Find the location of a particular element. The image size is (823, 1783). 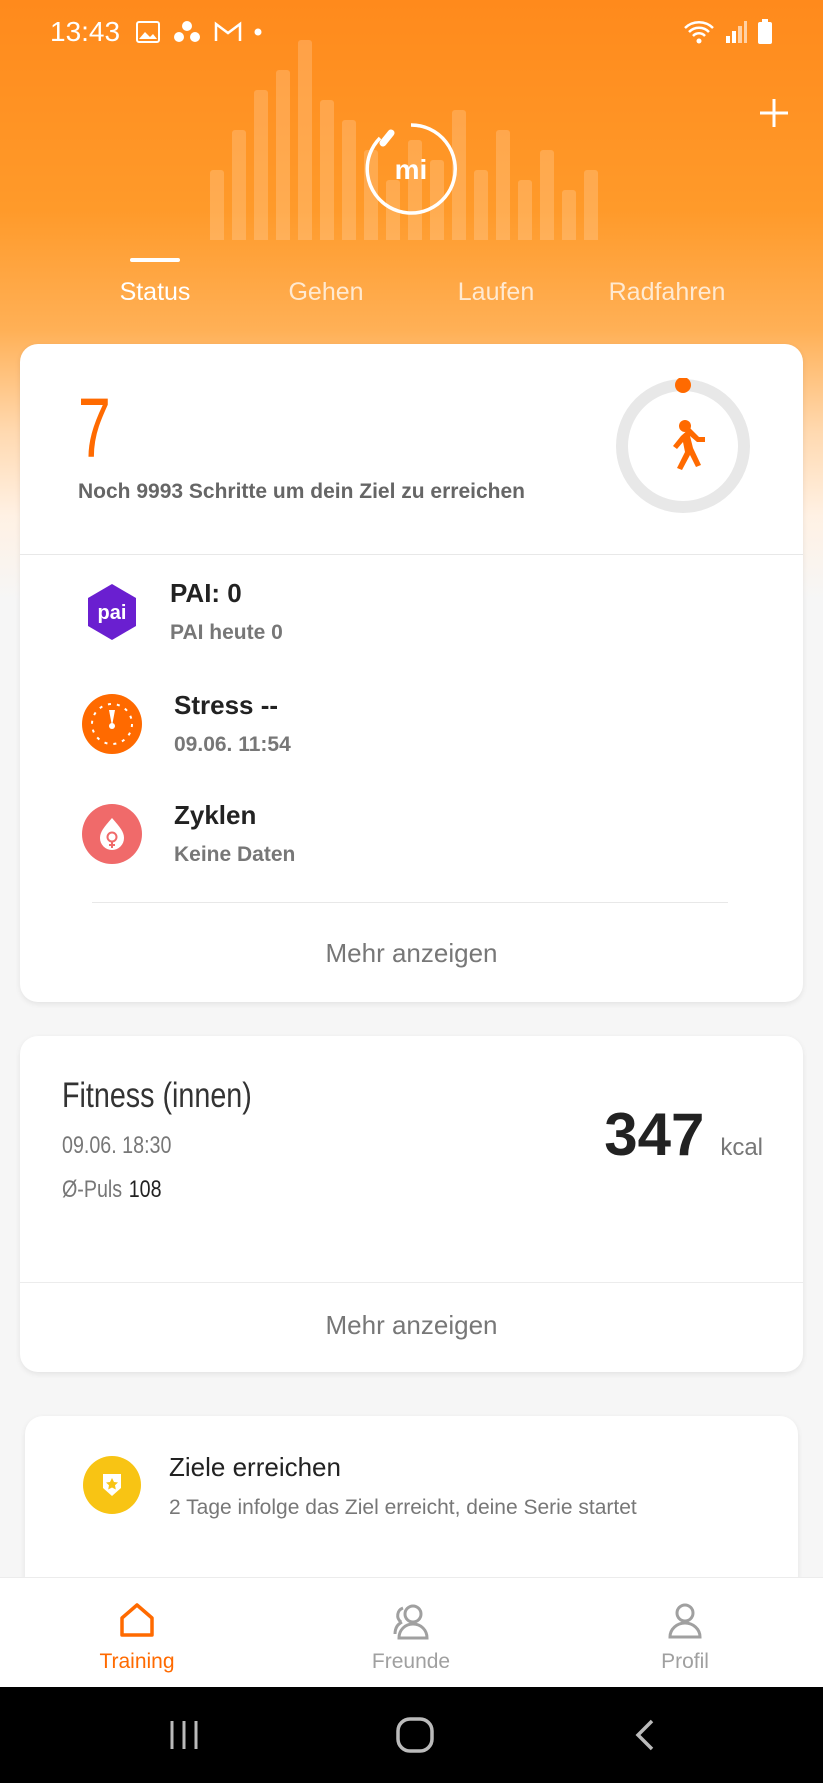

add-button is located at coordinates (774, 113).